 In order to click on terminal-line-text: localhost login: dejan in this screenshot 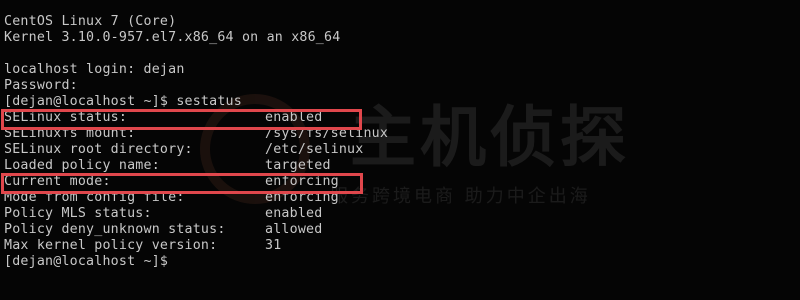, I will do `click(94, 69)`.